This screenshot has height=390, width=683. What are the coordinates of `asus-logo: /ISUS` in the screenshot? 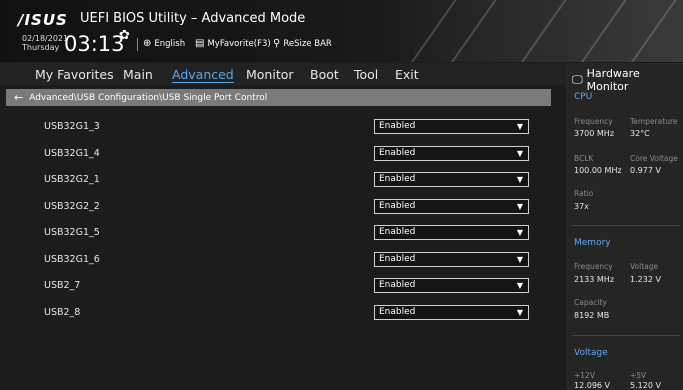 It's located at (43, 20).